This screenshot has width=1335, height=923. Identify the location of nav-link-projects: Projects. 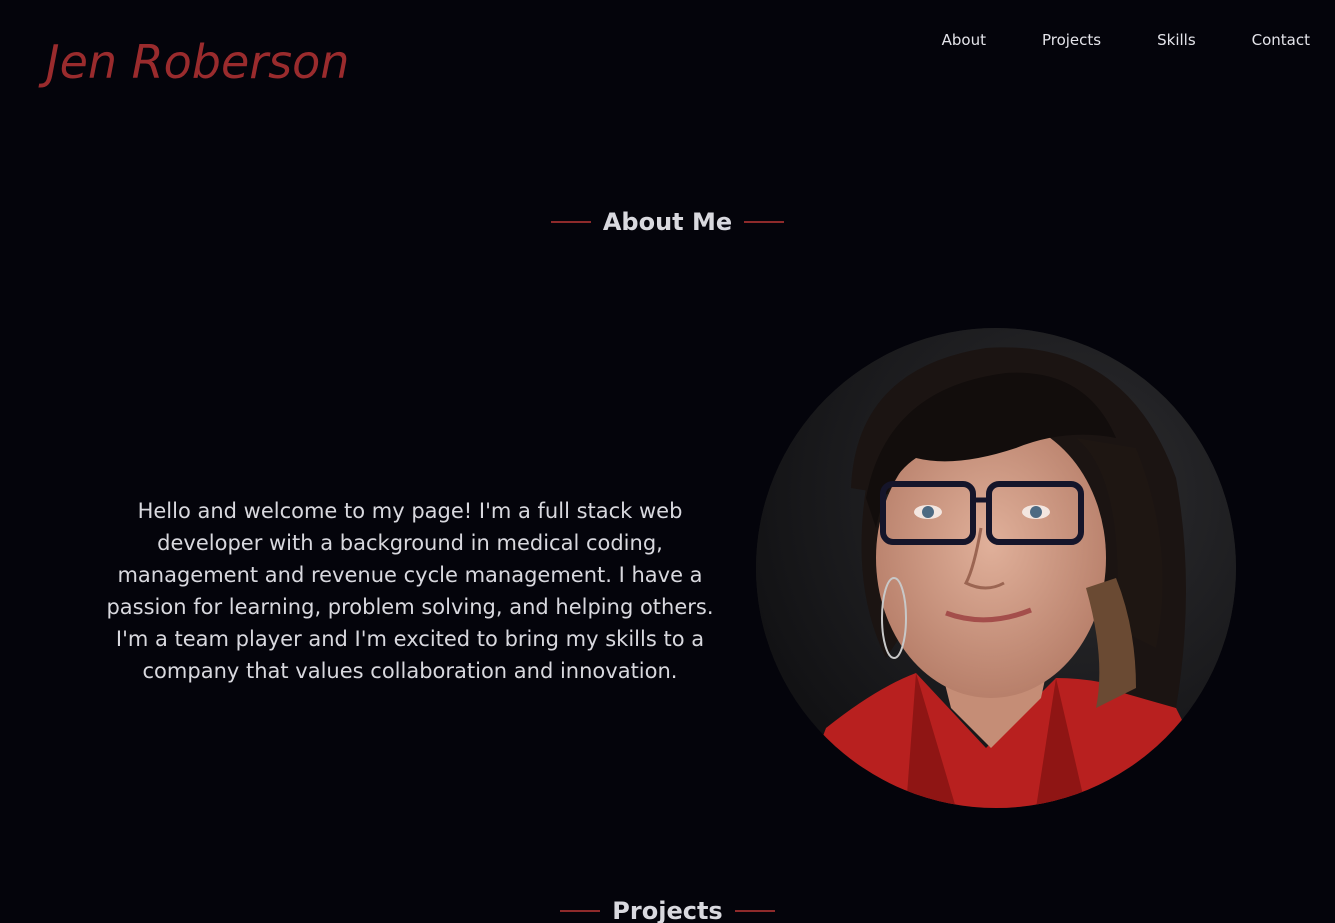
(1071, 40).